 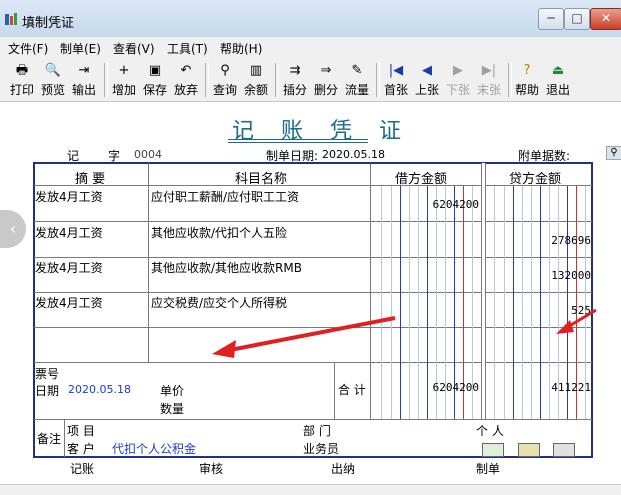 What do you see at coordinates (154, 448) in the screenshot?
I see `customer-value: 代扣个人公积金` at bounding box center [154, 448].